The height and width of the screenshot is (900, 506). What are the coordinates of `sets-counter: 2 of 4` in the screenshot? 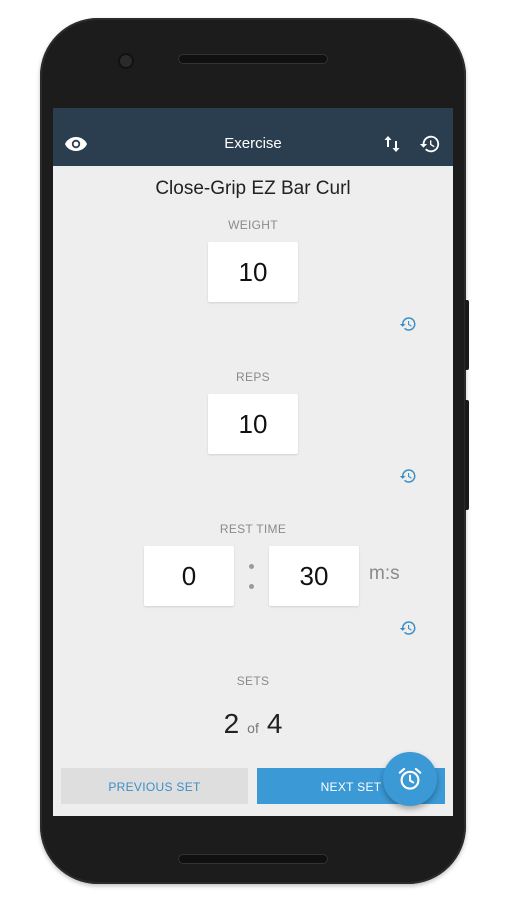 It's located at (253, 724).